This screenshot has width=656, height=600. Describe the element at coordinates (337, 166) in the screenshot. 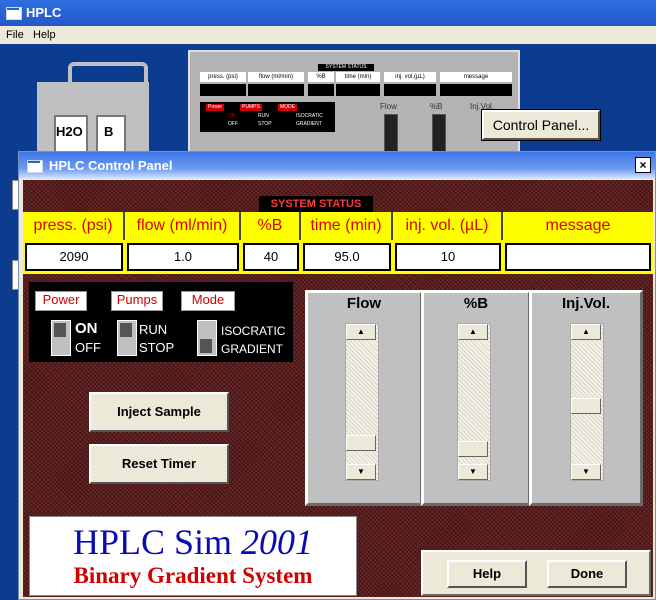

I see `dialog-titlebar: HPLC Control Panel ×` at that location.